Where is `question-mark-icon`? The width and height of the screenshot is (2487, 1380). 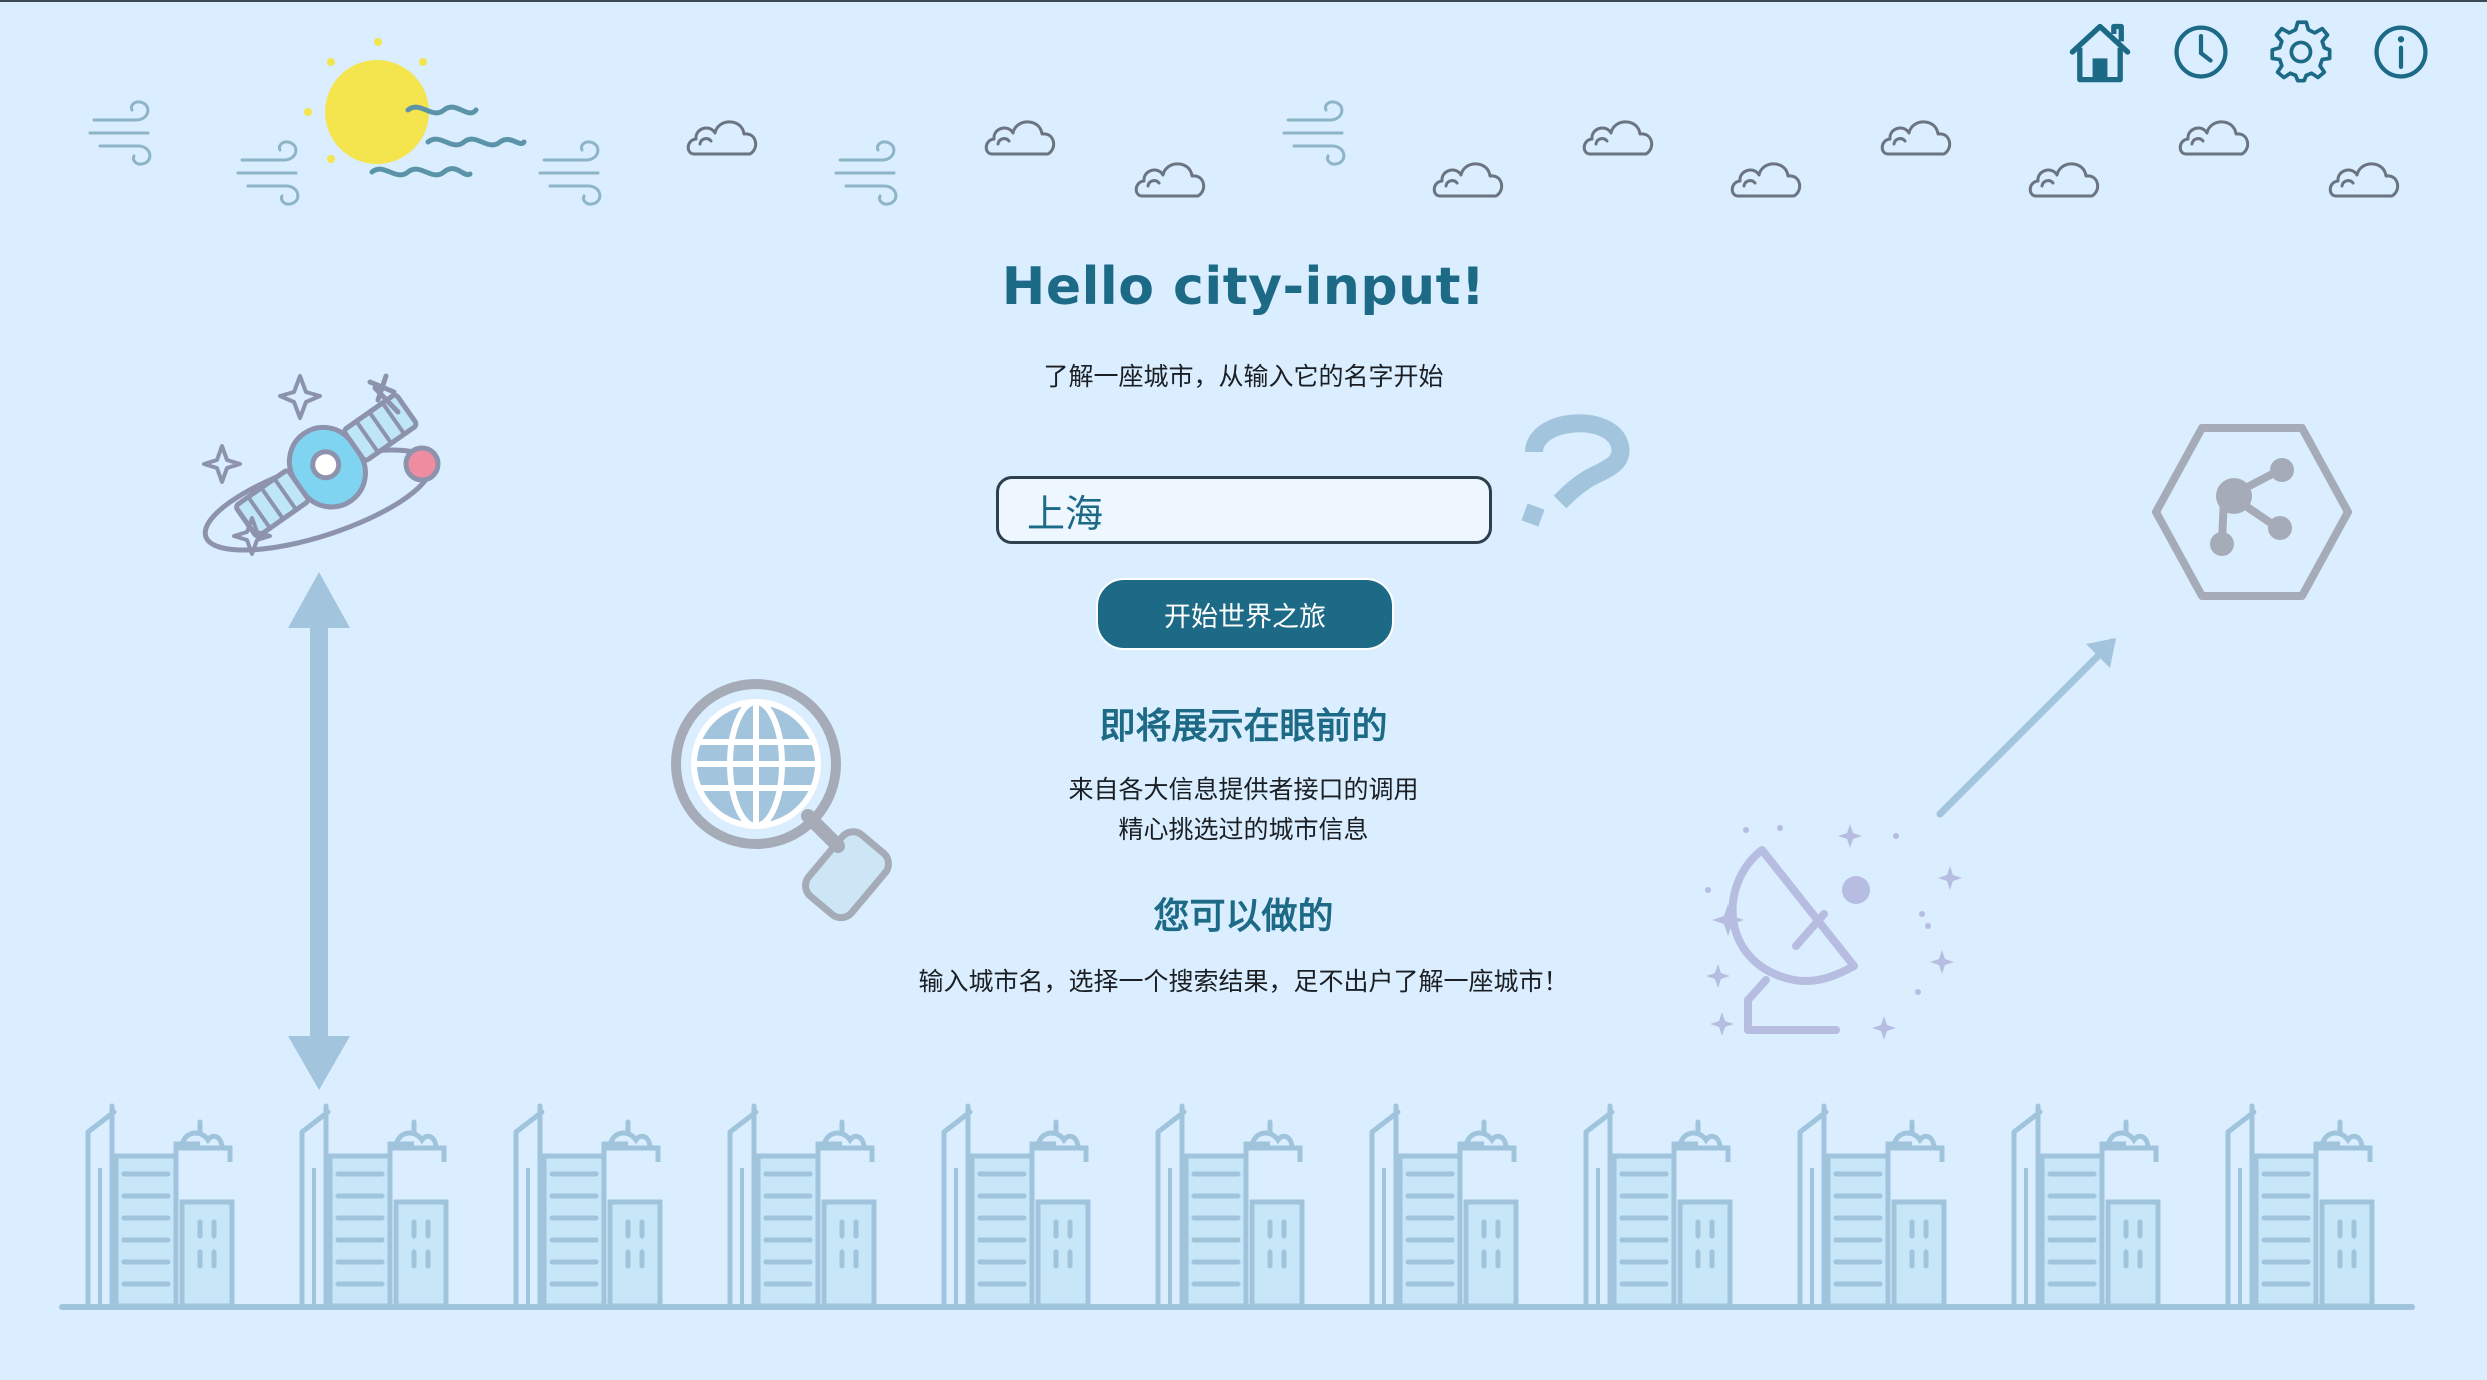
question-mark-icon is located at coordinates (1575, 470).